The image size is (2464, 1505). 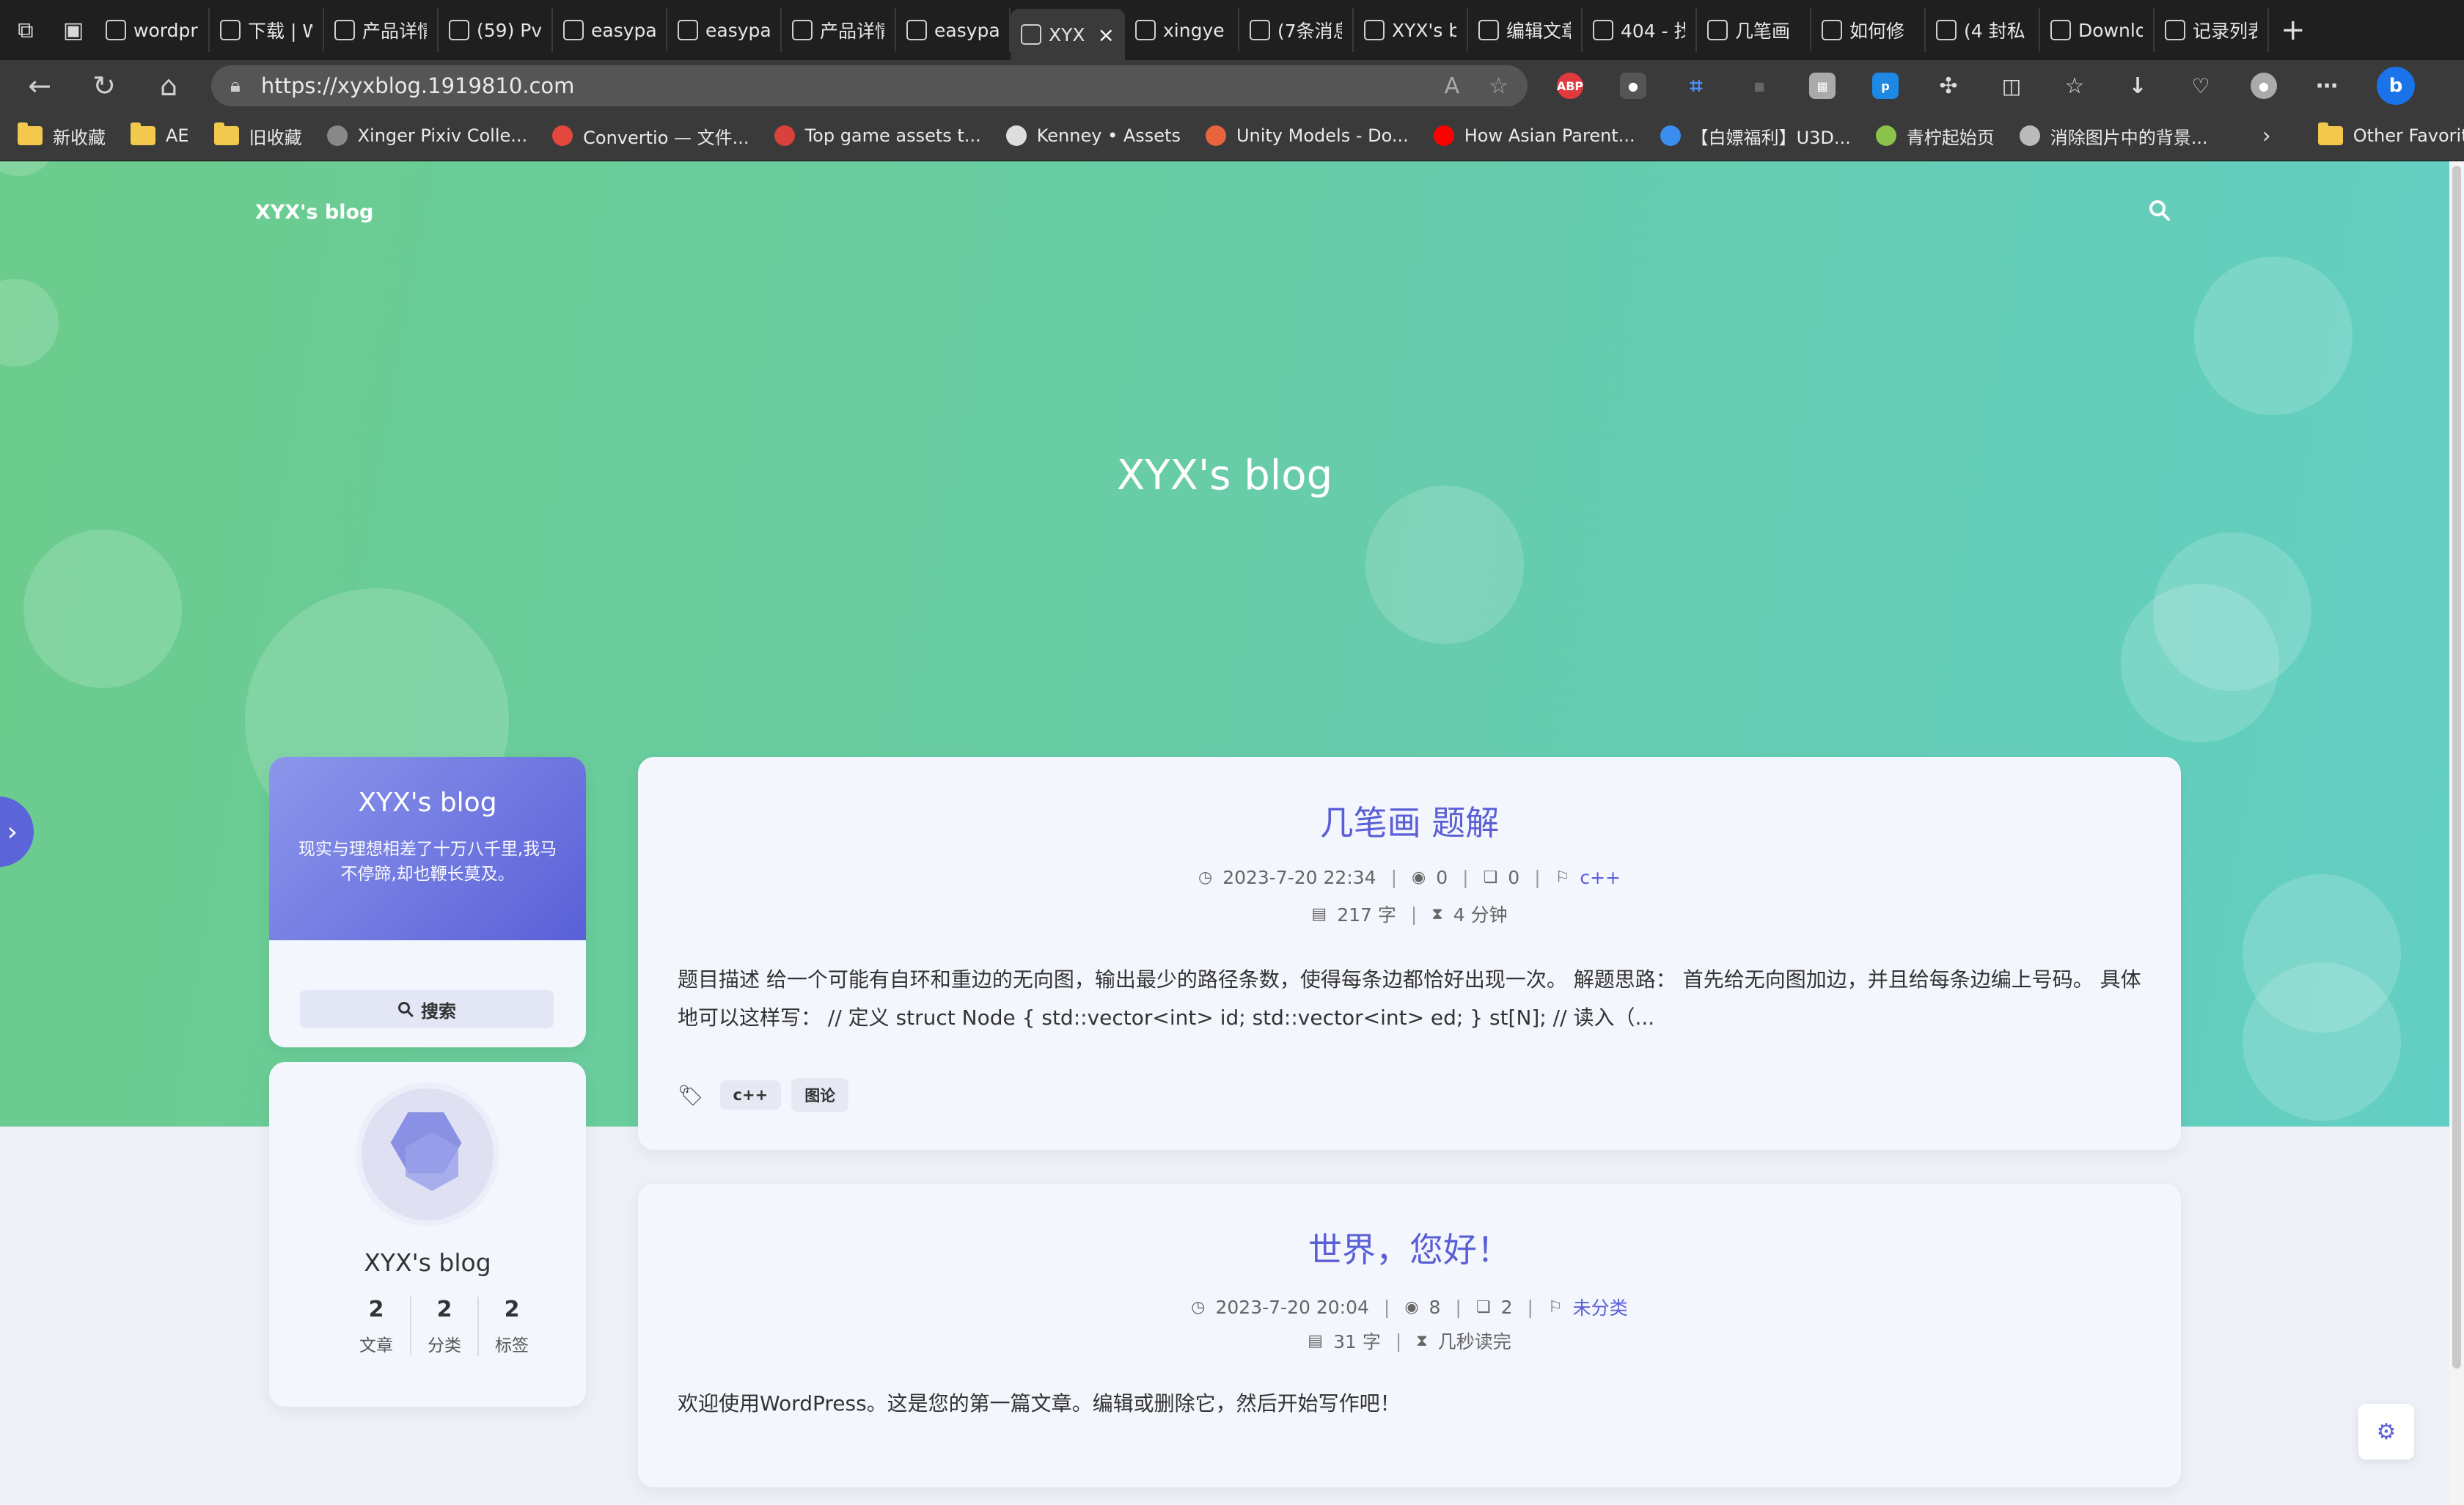 I want to click on workspaces-icon: ⧉, so click(x=25, y=30).